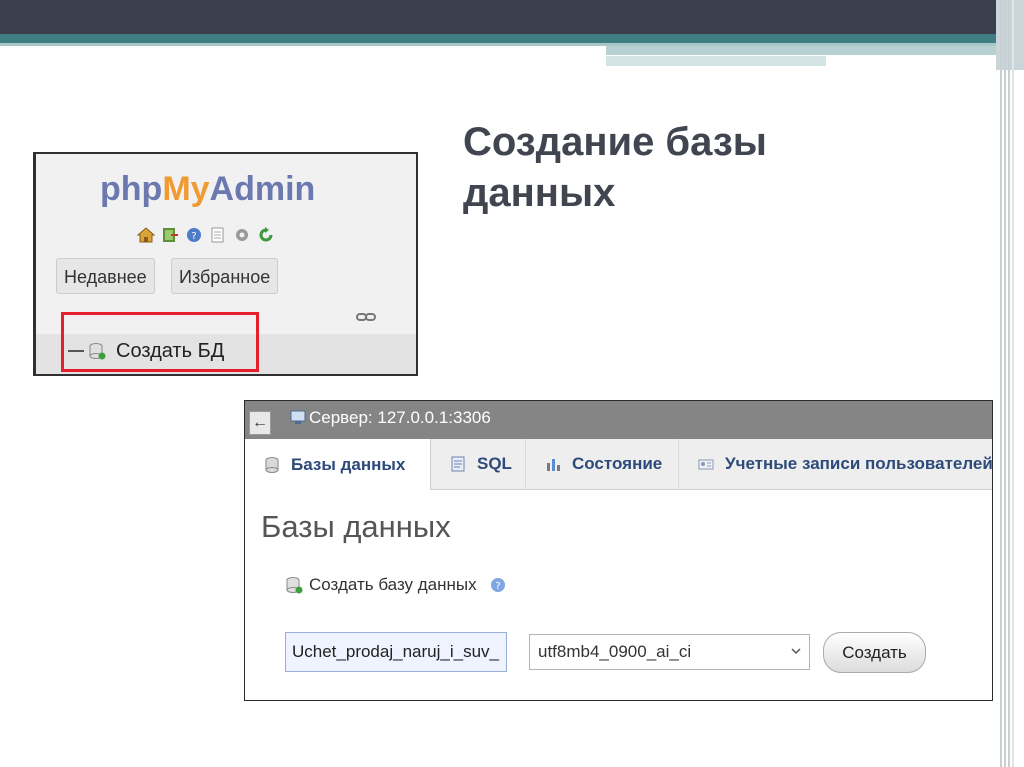  I want to click on tab-databases: Базы данных, so click(338, 464).